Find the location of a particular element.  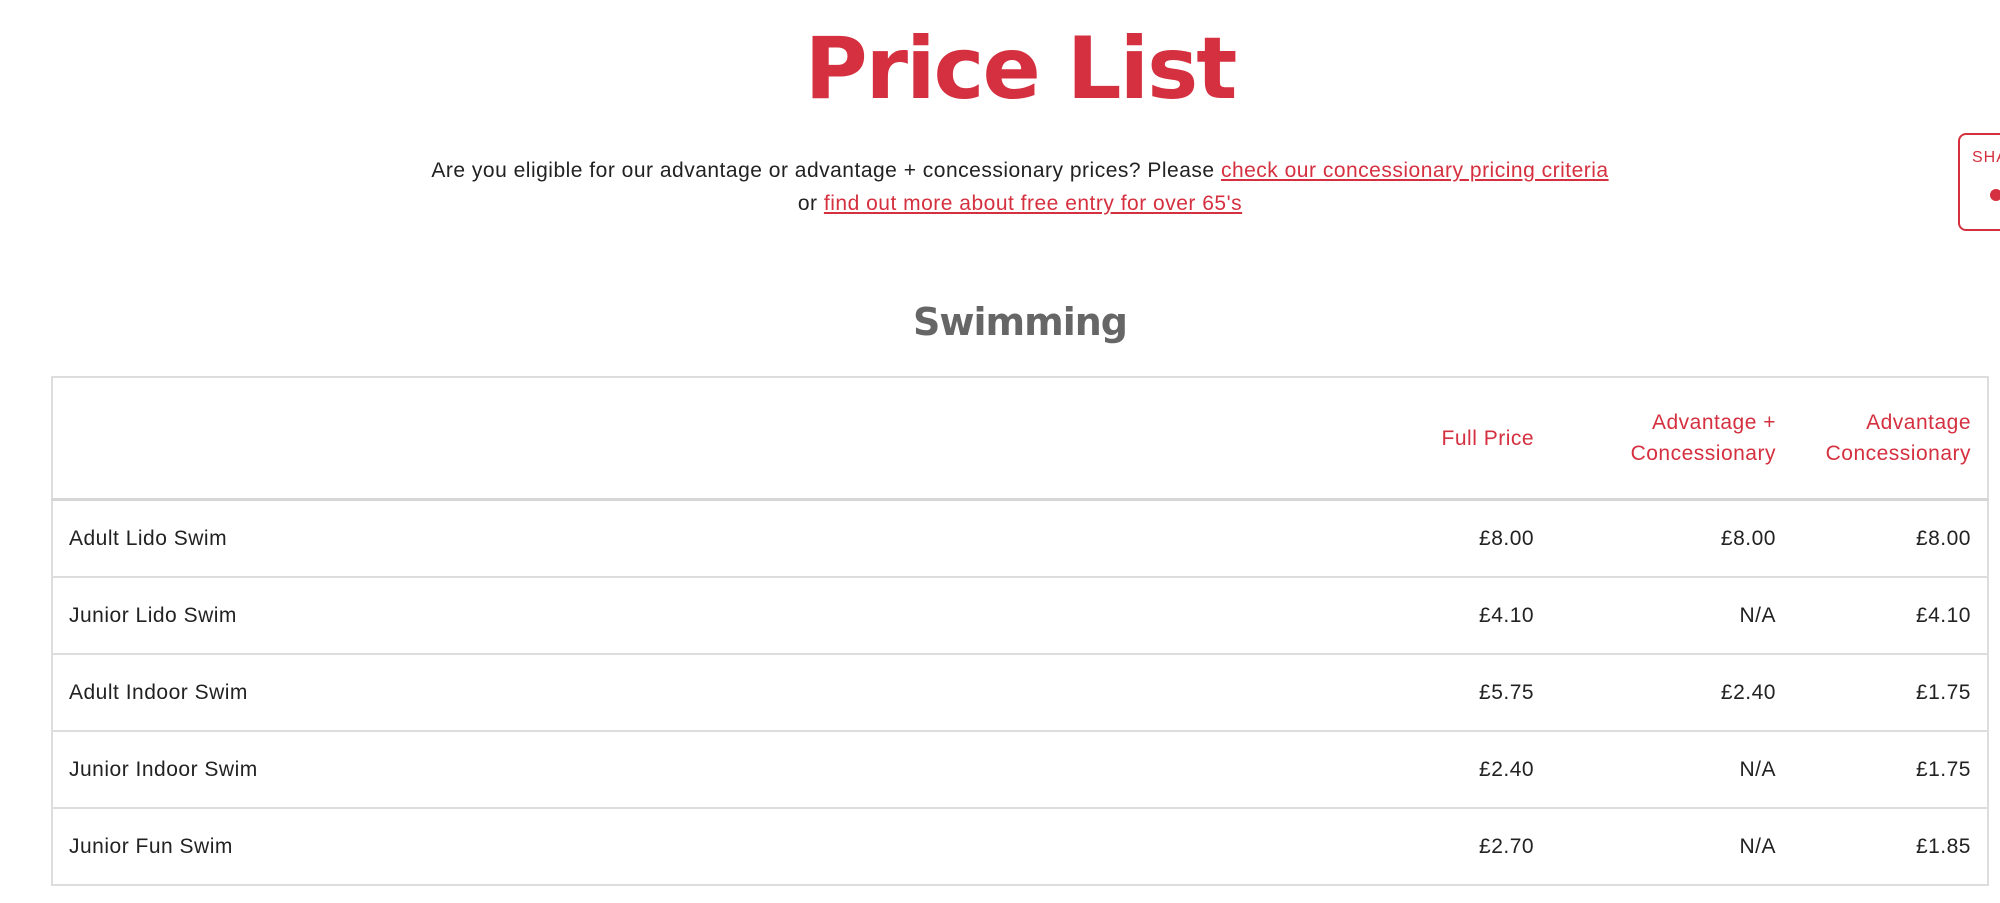

row-full-price: £2.70 is located at coordinates (1507, 846).